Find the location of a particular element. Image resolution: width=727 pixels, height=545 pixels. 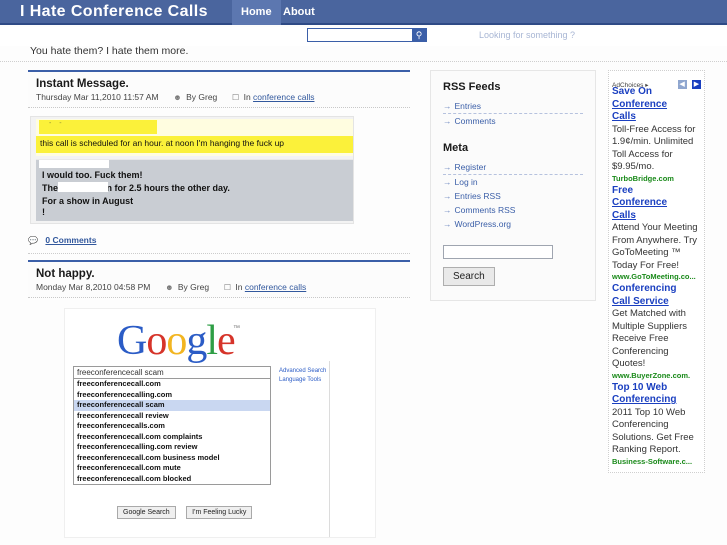

ad-title: Free Conference Calls is located at coordinates (656, 204).